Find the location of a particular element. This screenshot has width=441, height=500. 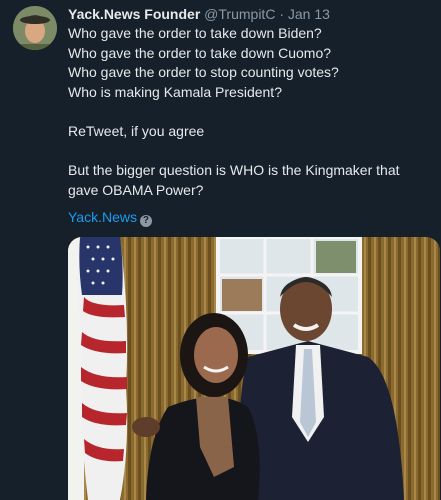

tweet-line: Who gave the order to take down Biden? is located at coordinates (195, 33).